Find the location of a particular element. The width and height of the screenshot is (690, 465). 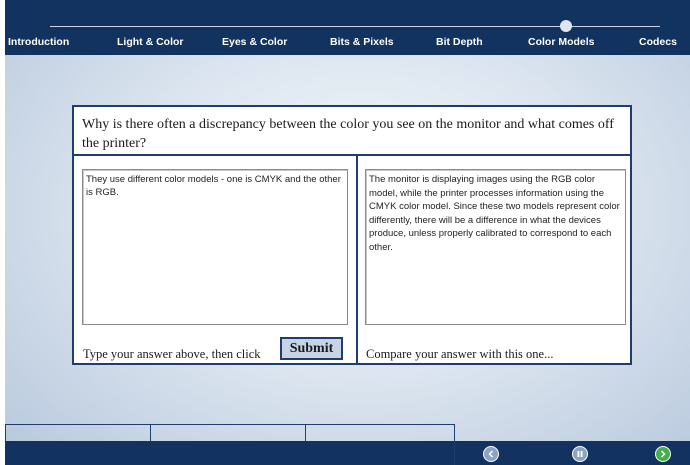

pause-icon is located at coordinates (580, 454).